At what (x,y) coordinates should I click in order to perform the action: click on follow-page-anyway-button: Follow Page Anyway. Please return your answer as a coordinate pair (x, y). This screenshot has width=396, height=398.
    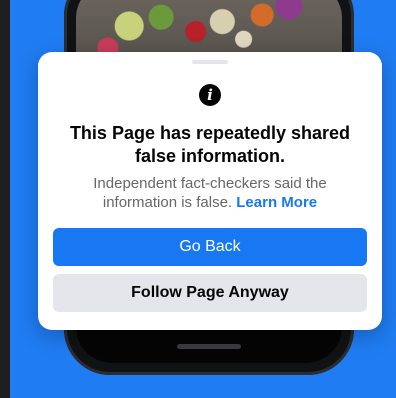
    Looking at the image, I should click on (210, 293).